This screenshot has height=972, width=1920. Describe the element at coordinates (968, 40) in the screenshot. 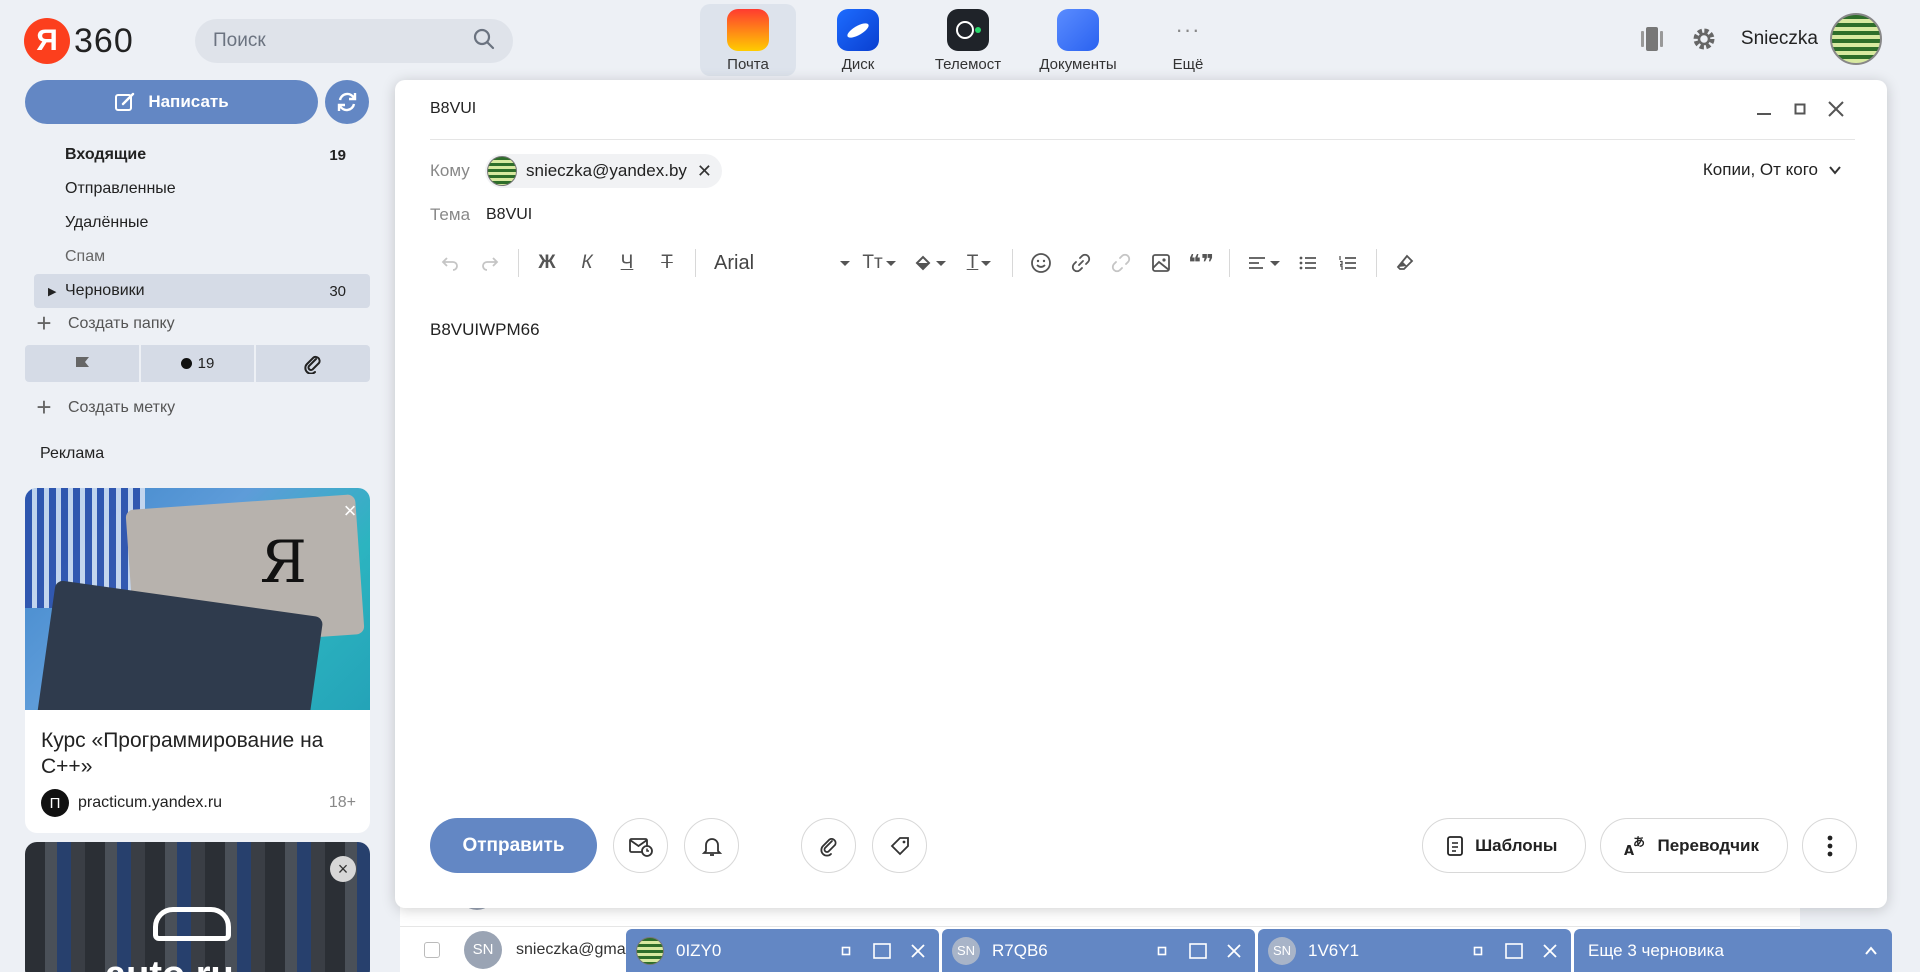

I see `service-telemost: Телемост` at that location.